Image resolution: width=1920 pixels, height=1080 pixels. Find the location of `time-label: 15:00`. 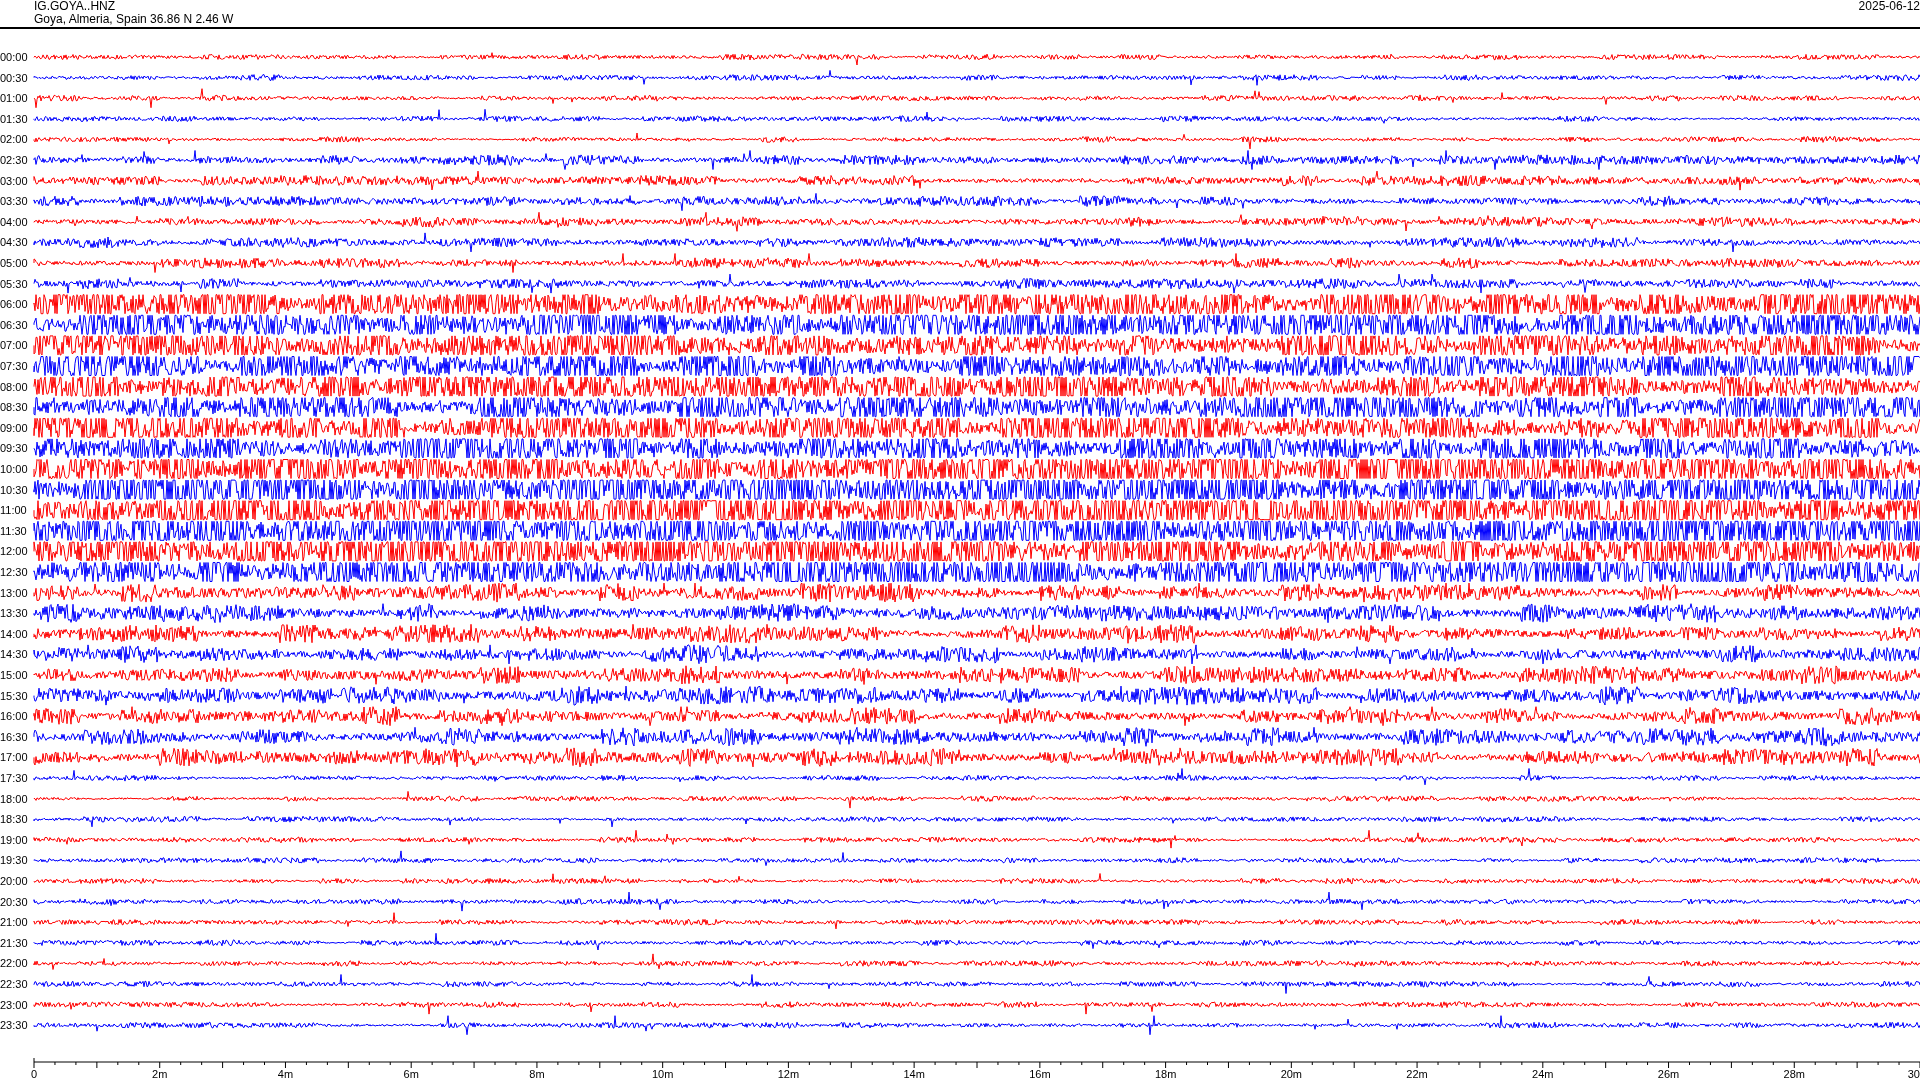

time-label: 15:00 is located at coordinates (14, 675).